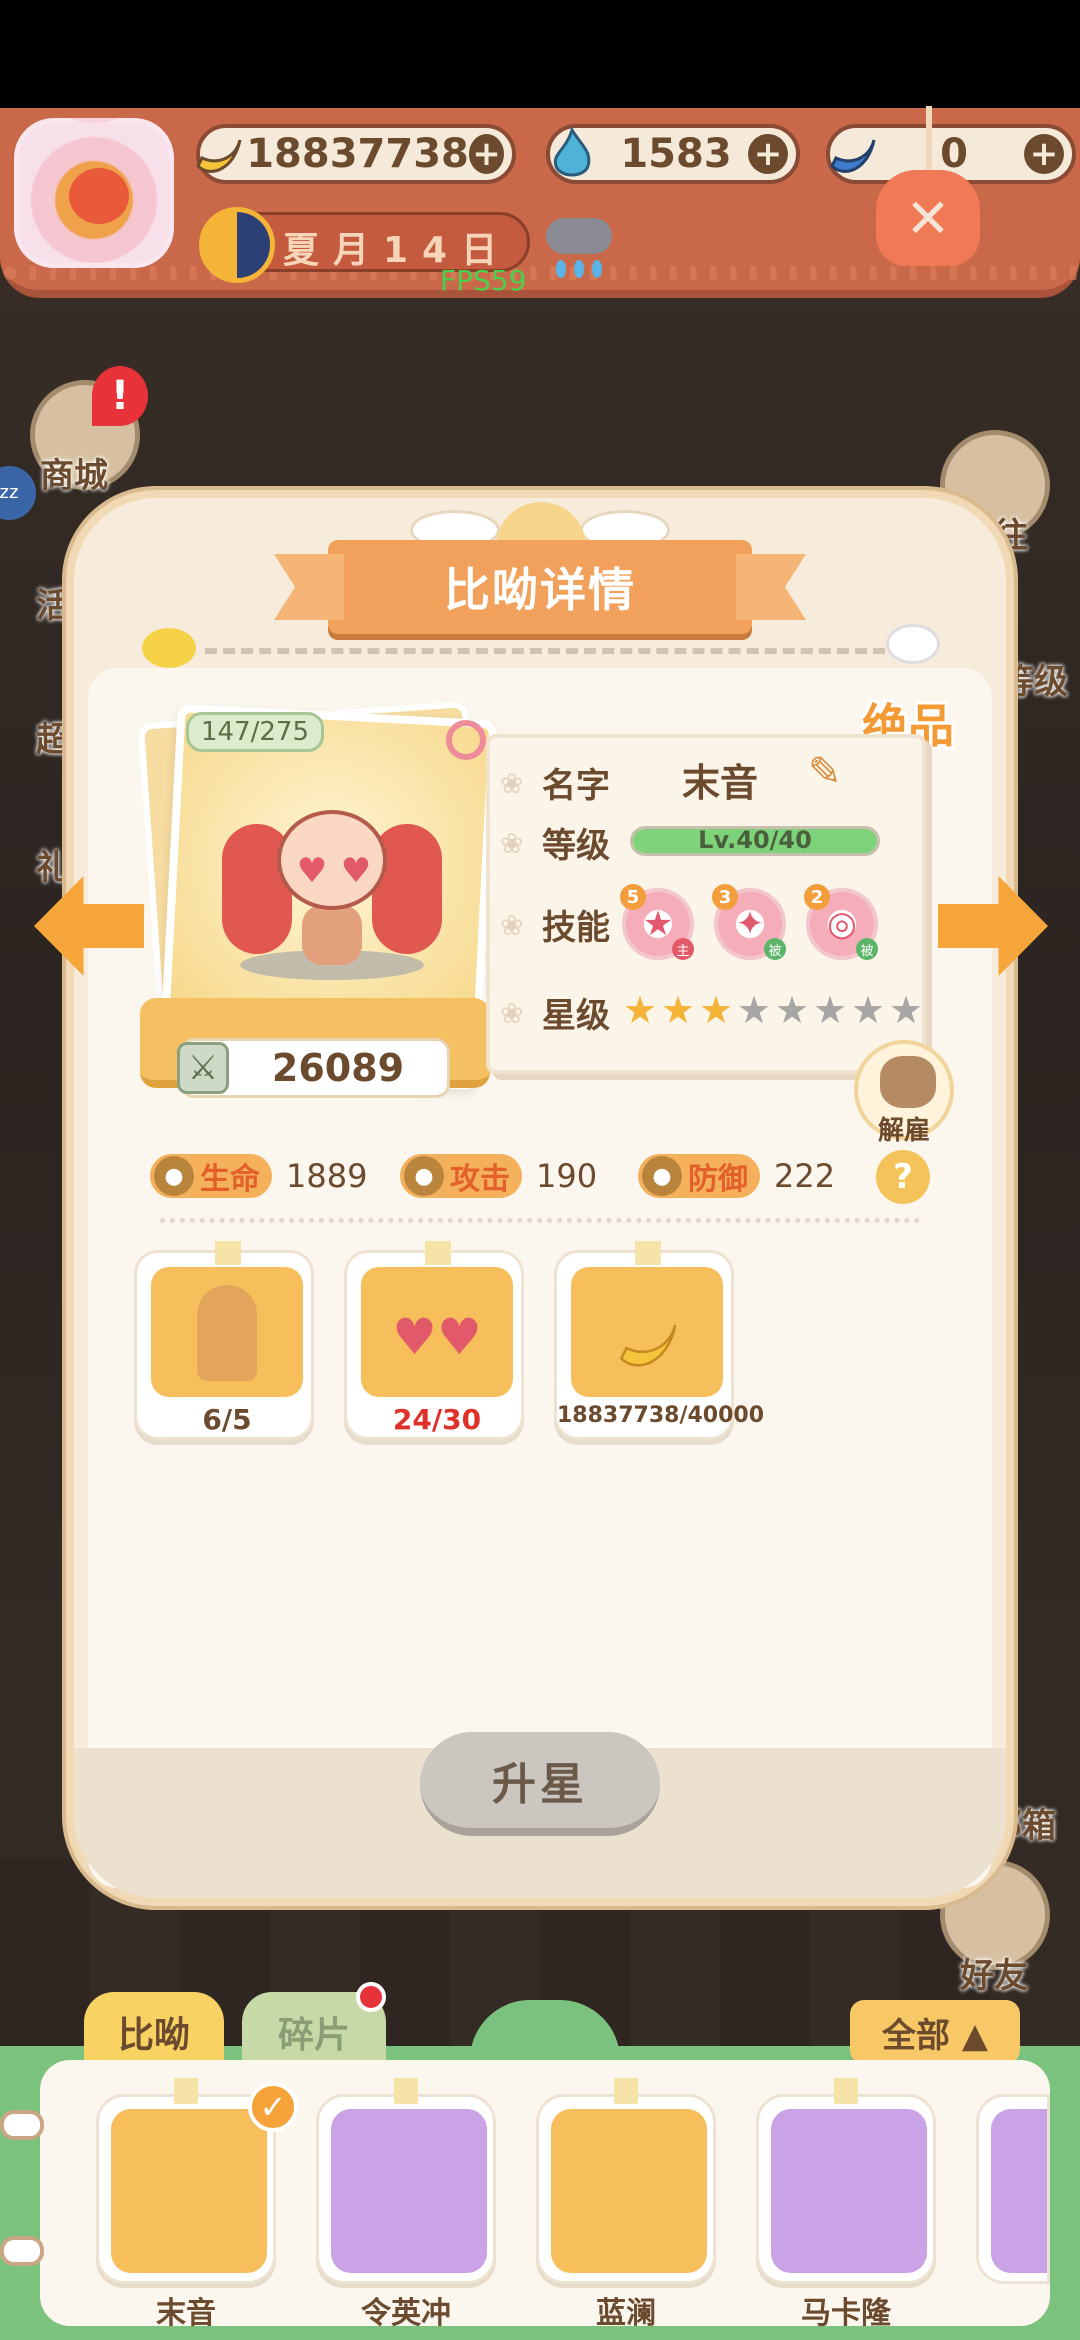  Describe the element at coordinates (749, 922) in the screenshot. I see `skill-sword-badge: ✦ 3 被` at that location.